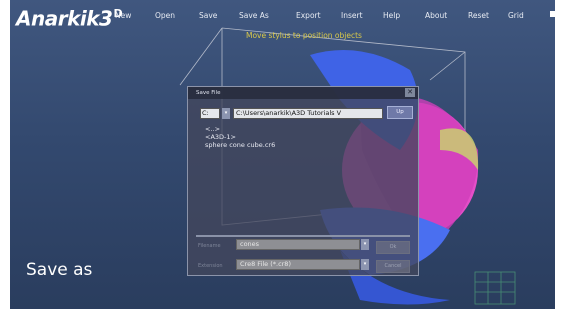  I want to click on list-item: <A3D-1>, so click(240, 137).